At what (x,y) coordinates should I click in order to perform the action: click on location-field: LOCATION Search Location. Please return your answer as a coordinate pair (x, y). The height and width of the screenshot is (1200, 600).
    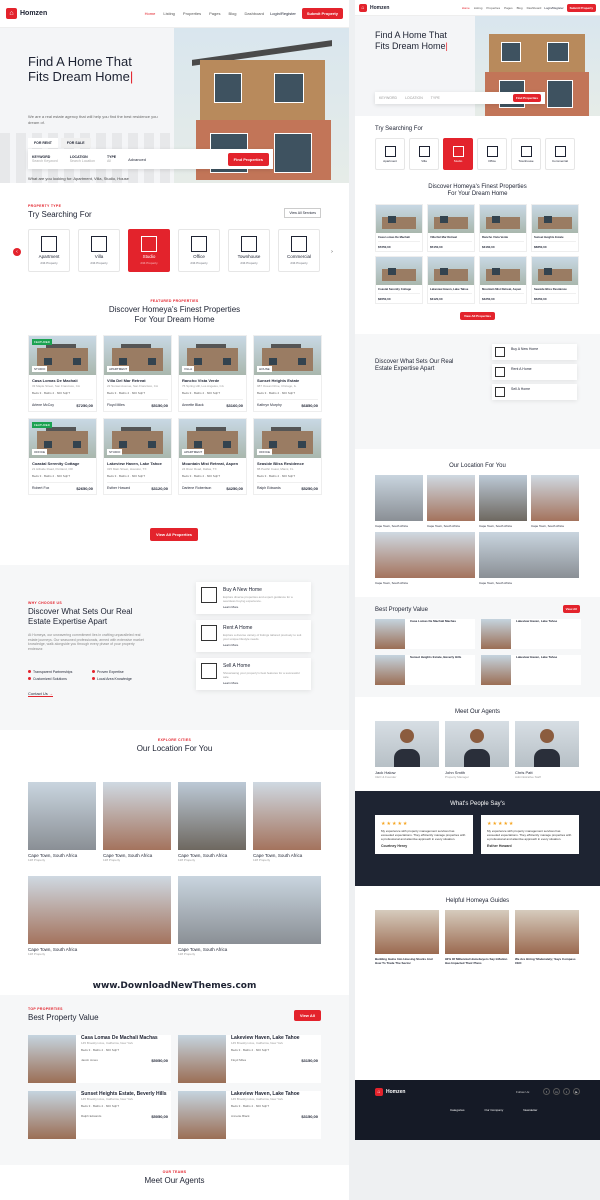
    Looking at the image, I should click on (82, 159).